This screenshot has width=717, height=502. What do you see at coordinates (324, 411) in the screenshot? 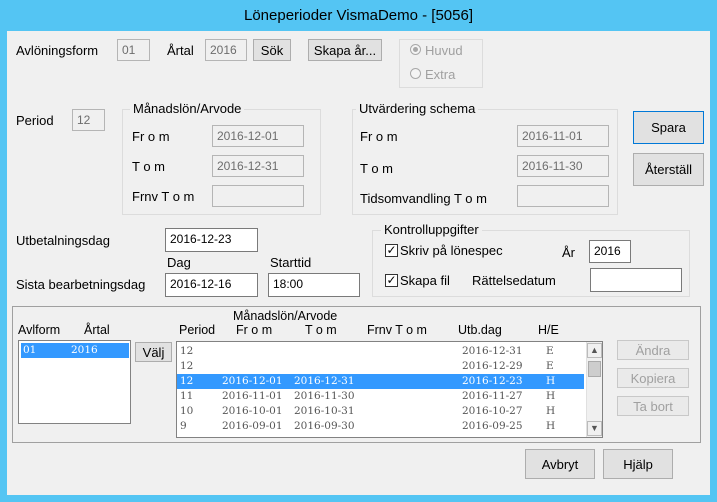
I see `tom-cell: 2016-10-31` at bounding box center [324, 411].